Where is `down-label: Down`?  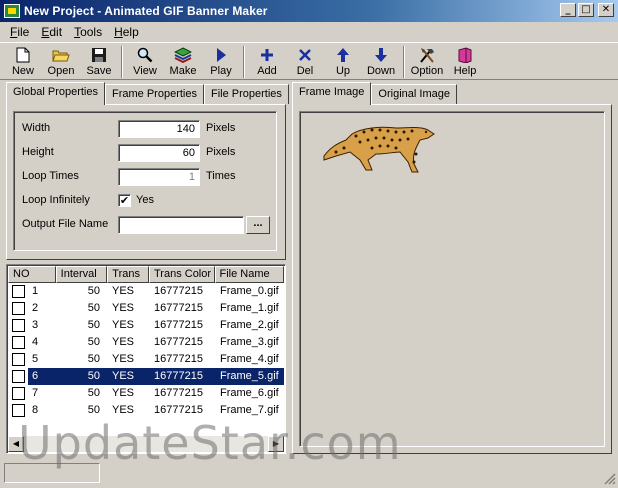 down-label: Down is located at coordinates (381, 71).